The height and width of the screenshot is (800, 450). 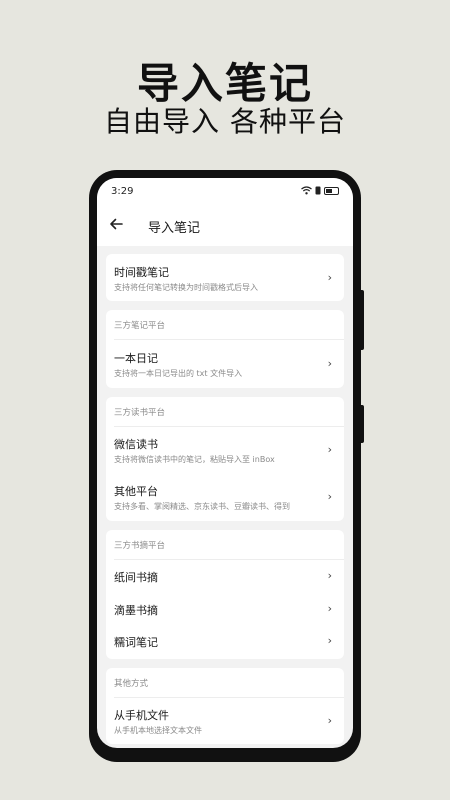 I want to click on row-description: 支持将任何笔记转换为时间戳格式后导入, so click(x=186, y=287).